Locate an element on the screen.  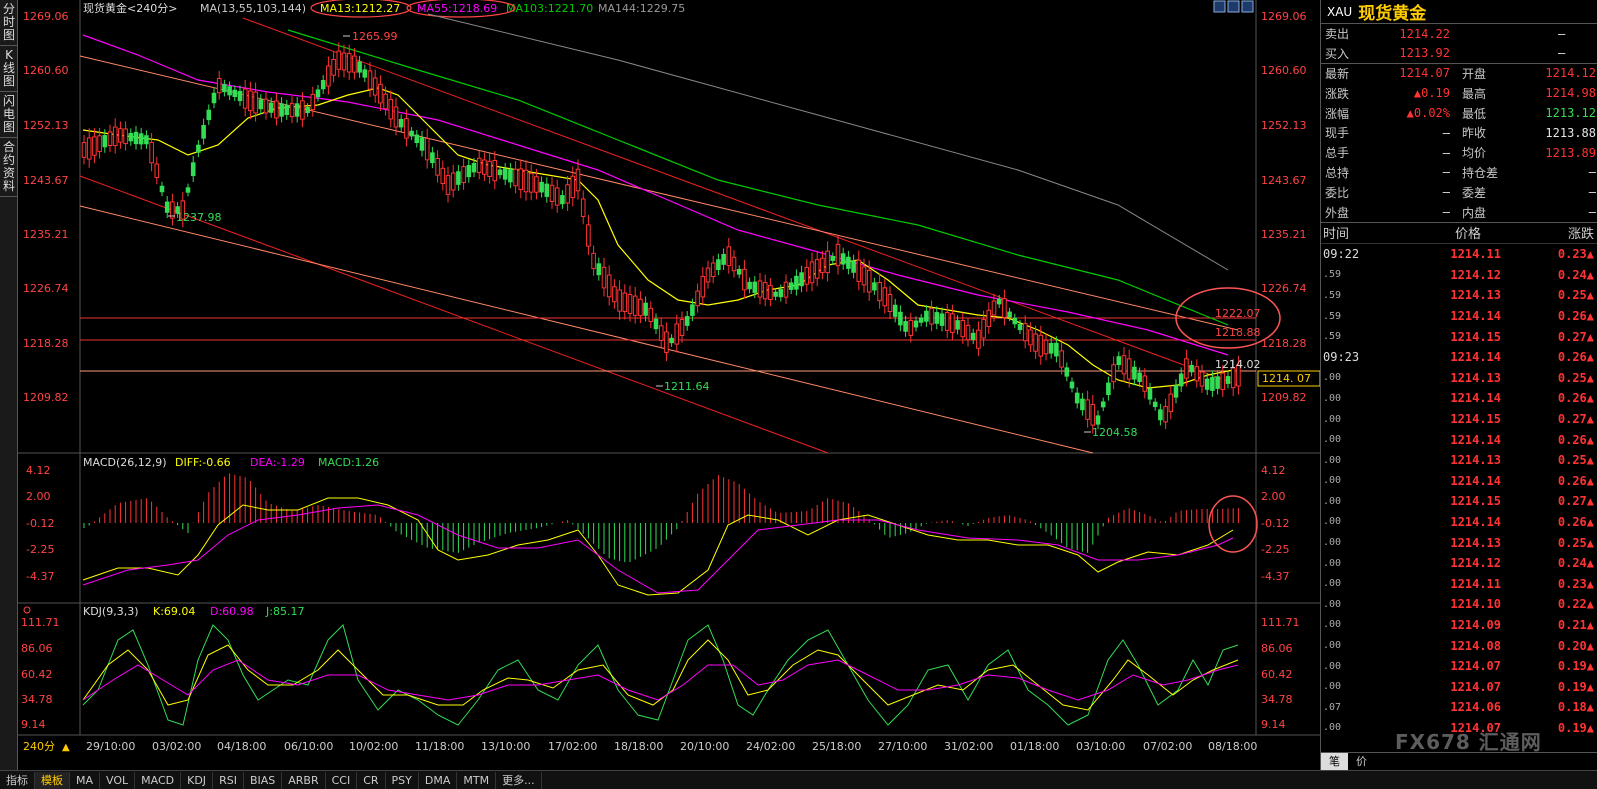
low-annotation-2: 1211.64 is located at coordinates (687, 386).